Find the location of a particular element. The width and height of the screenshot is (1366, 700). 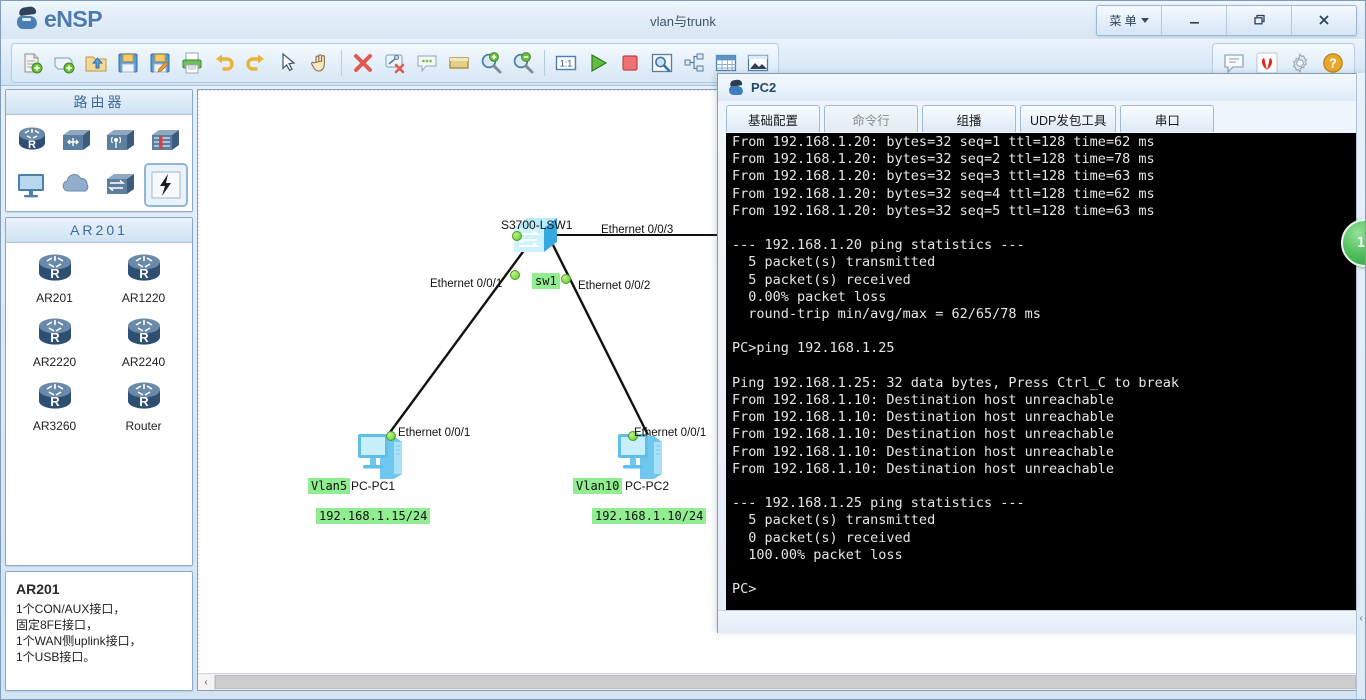

router-category-icon: R is located at coordinates (32, 141).